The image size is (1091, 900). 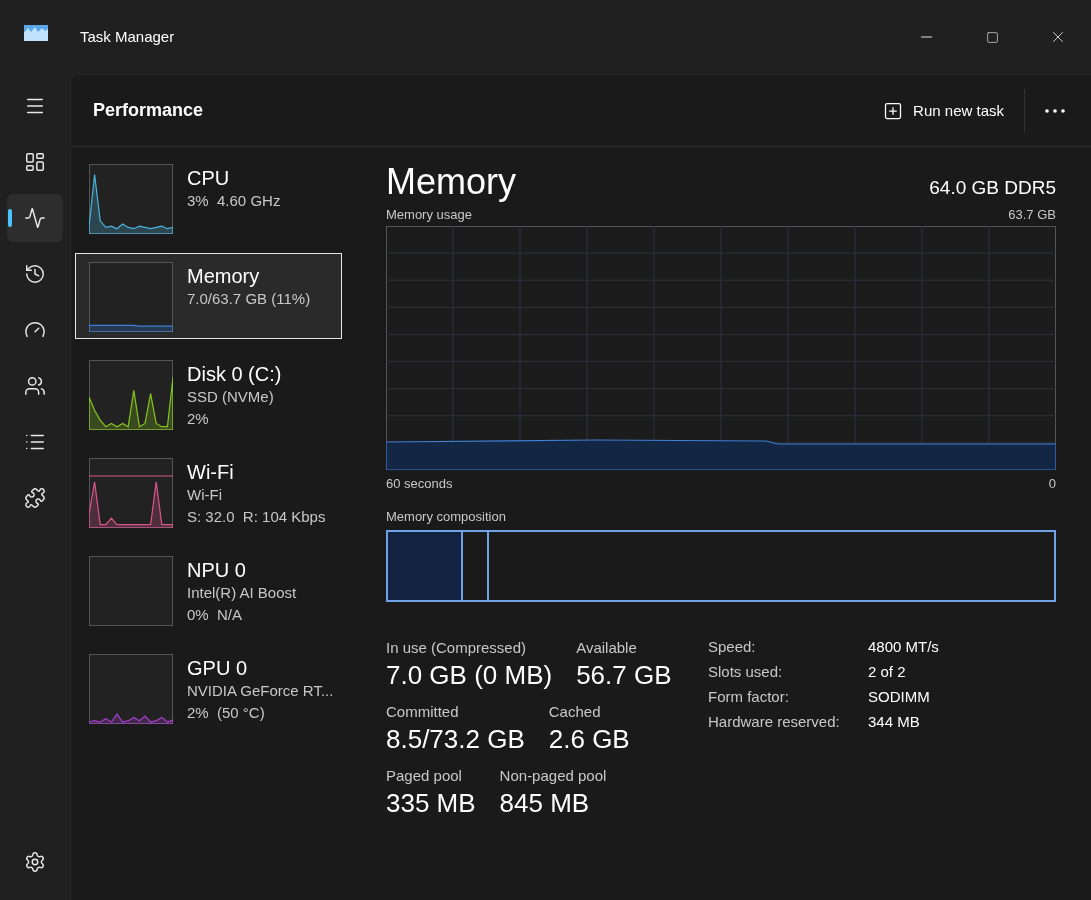 What do you see at coordinates (231, 397) in the screenshot?
I see `device-detail: SSD (NVMe)` at bounding box center [231, 397].